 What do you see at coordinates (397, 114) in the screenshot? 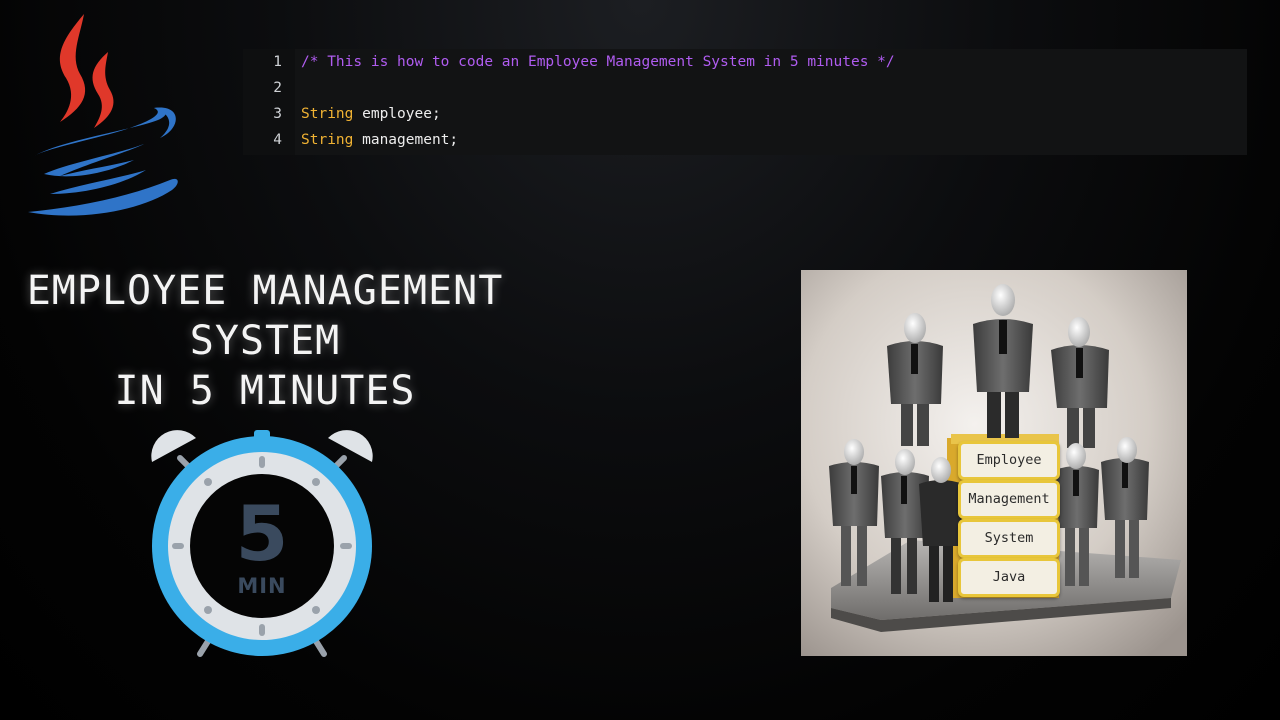
I see `code-identifier: employee;` at bounding box center [397, 114].